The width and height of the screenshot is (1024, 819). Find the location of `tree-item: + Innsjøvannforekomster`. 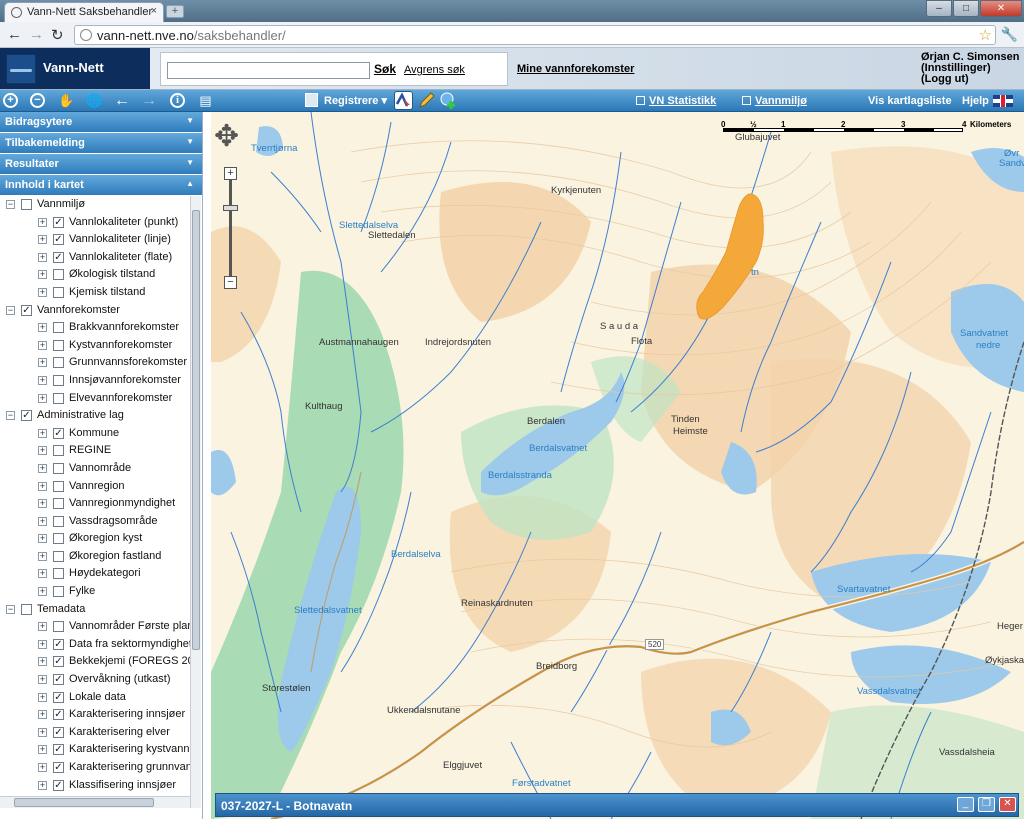

tree-item: + Innsjøvannforekomster is located at coordinates (95, 381).